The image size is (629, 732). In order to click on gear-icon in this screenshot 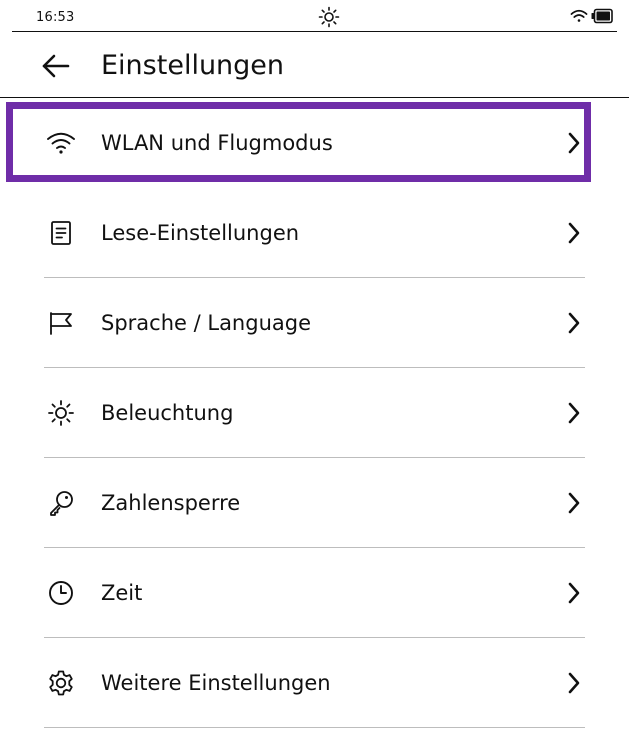, I will do `click(61, 683)`.